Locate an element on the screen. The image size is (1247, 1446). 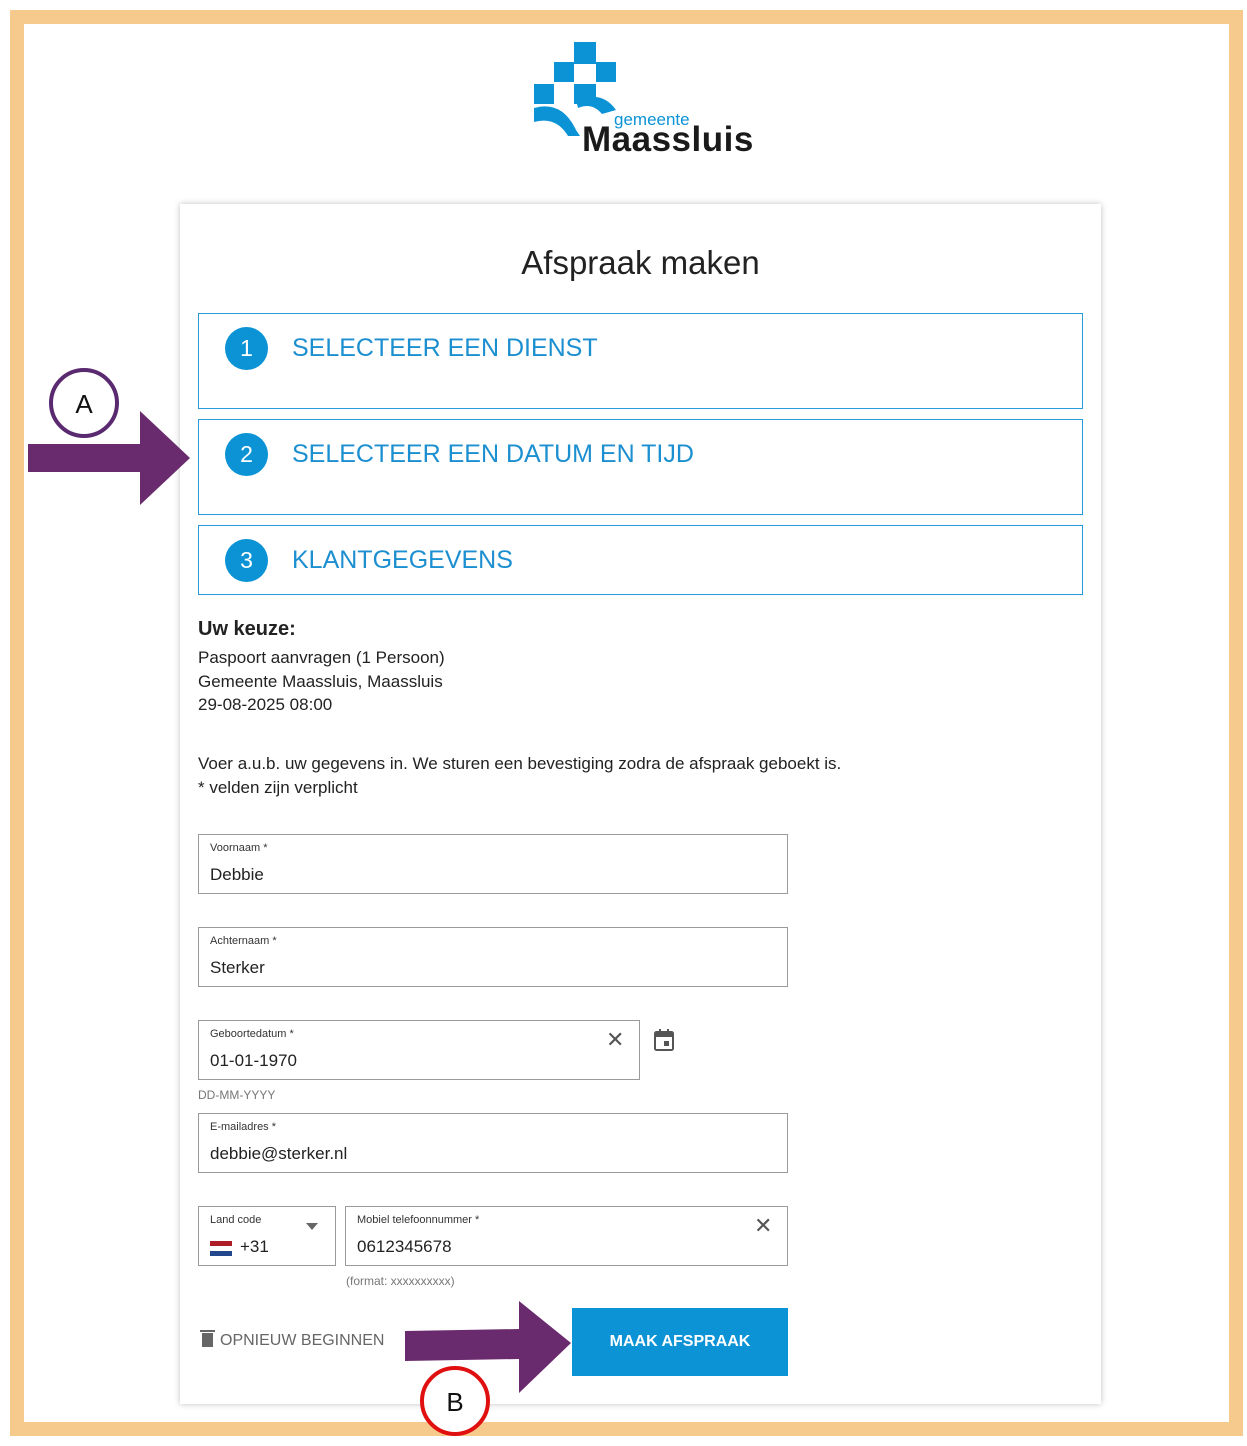
step-label-3: KLANTGEGEVENS is located at coordinates (402, 560).